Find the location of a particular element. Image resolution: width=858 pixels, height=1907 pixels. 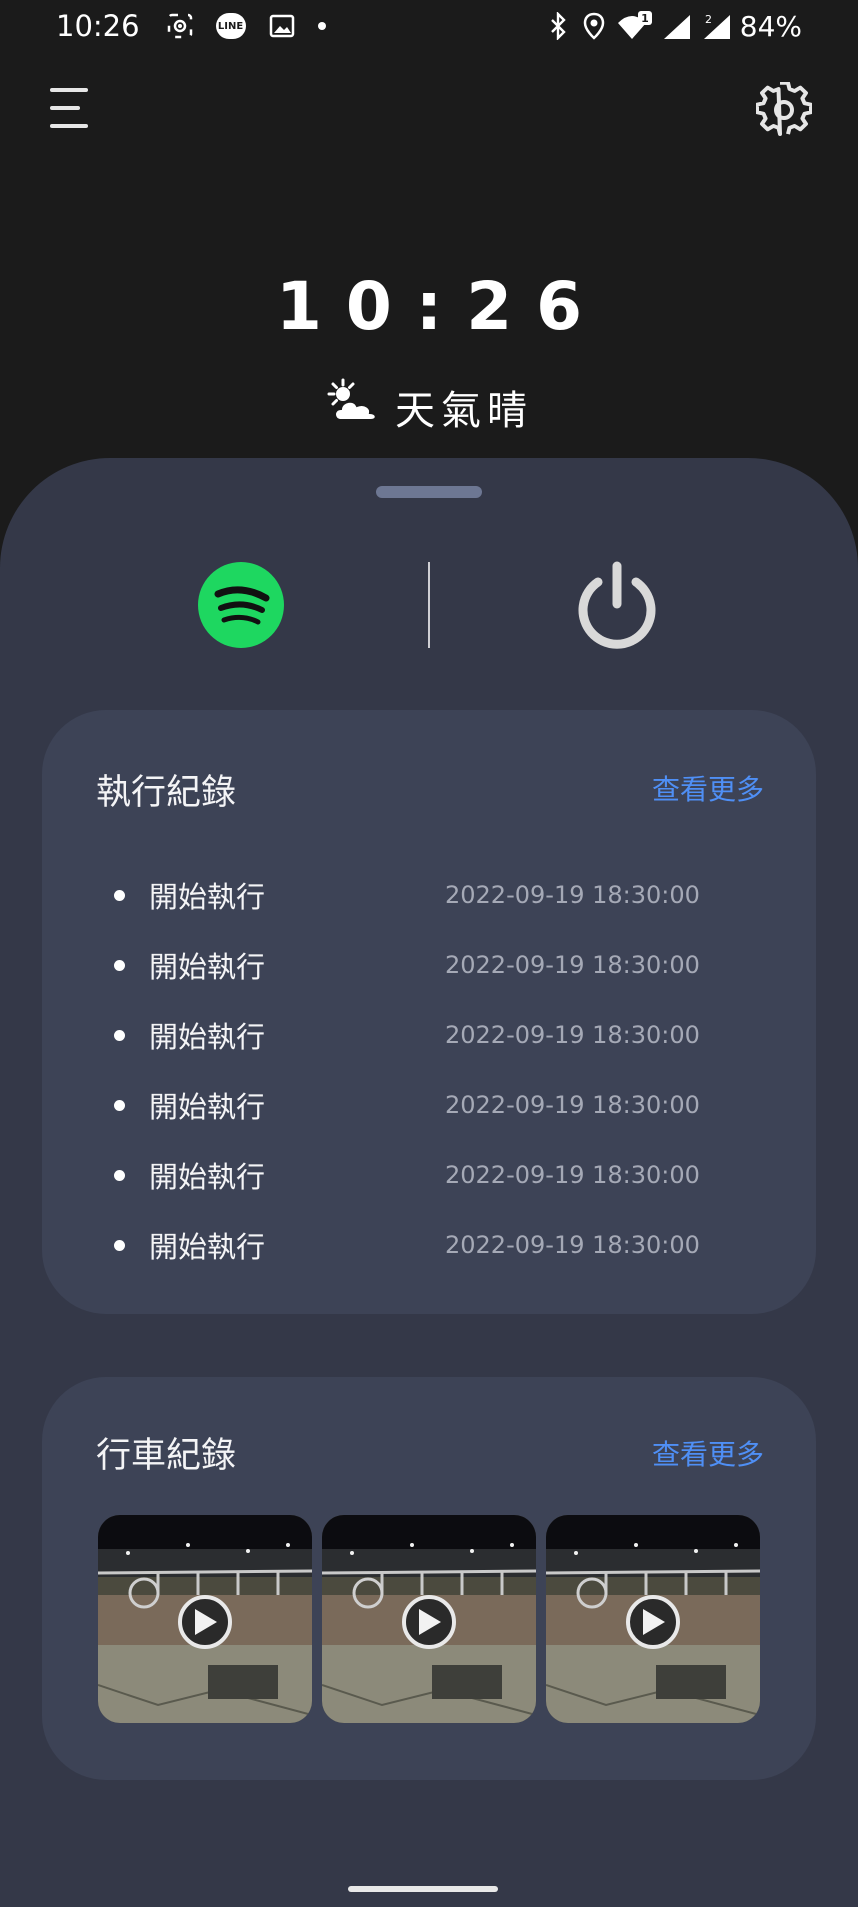

driving-log-more-link: 查看更多 is located at coordinates (708, 1453).